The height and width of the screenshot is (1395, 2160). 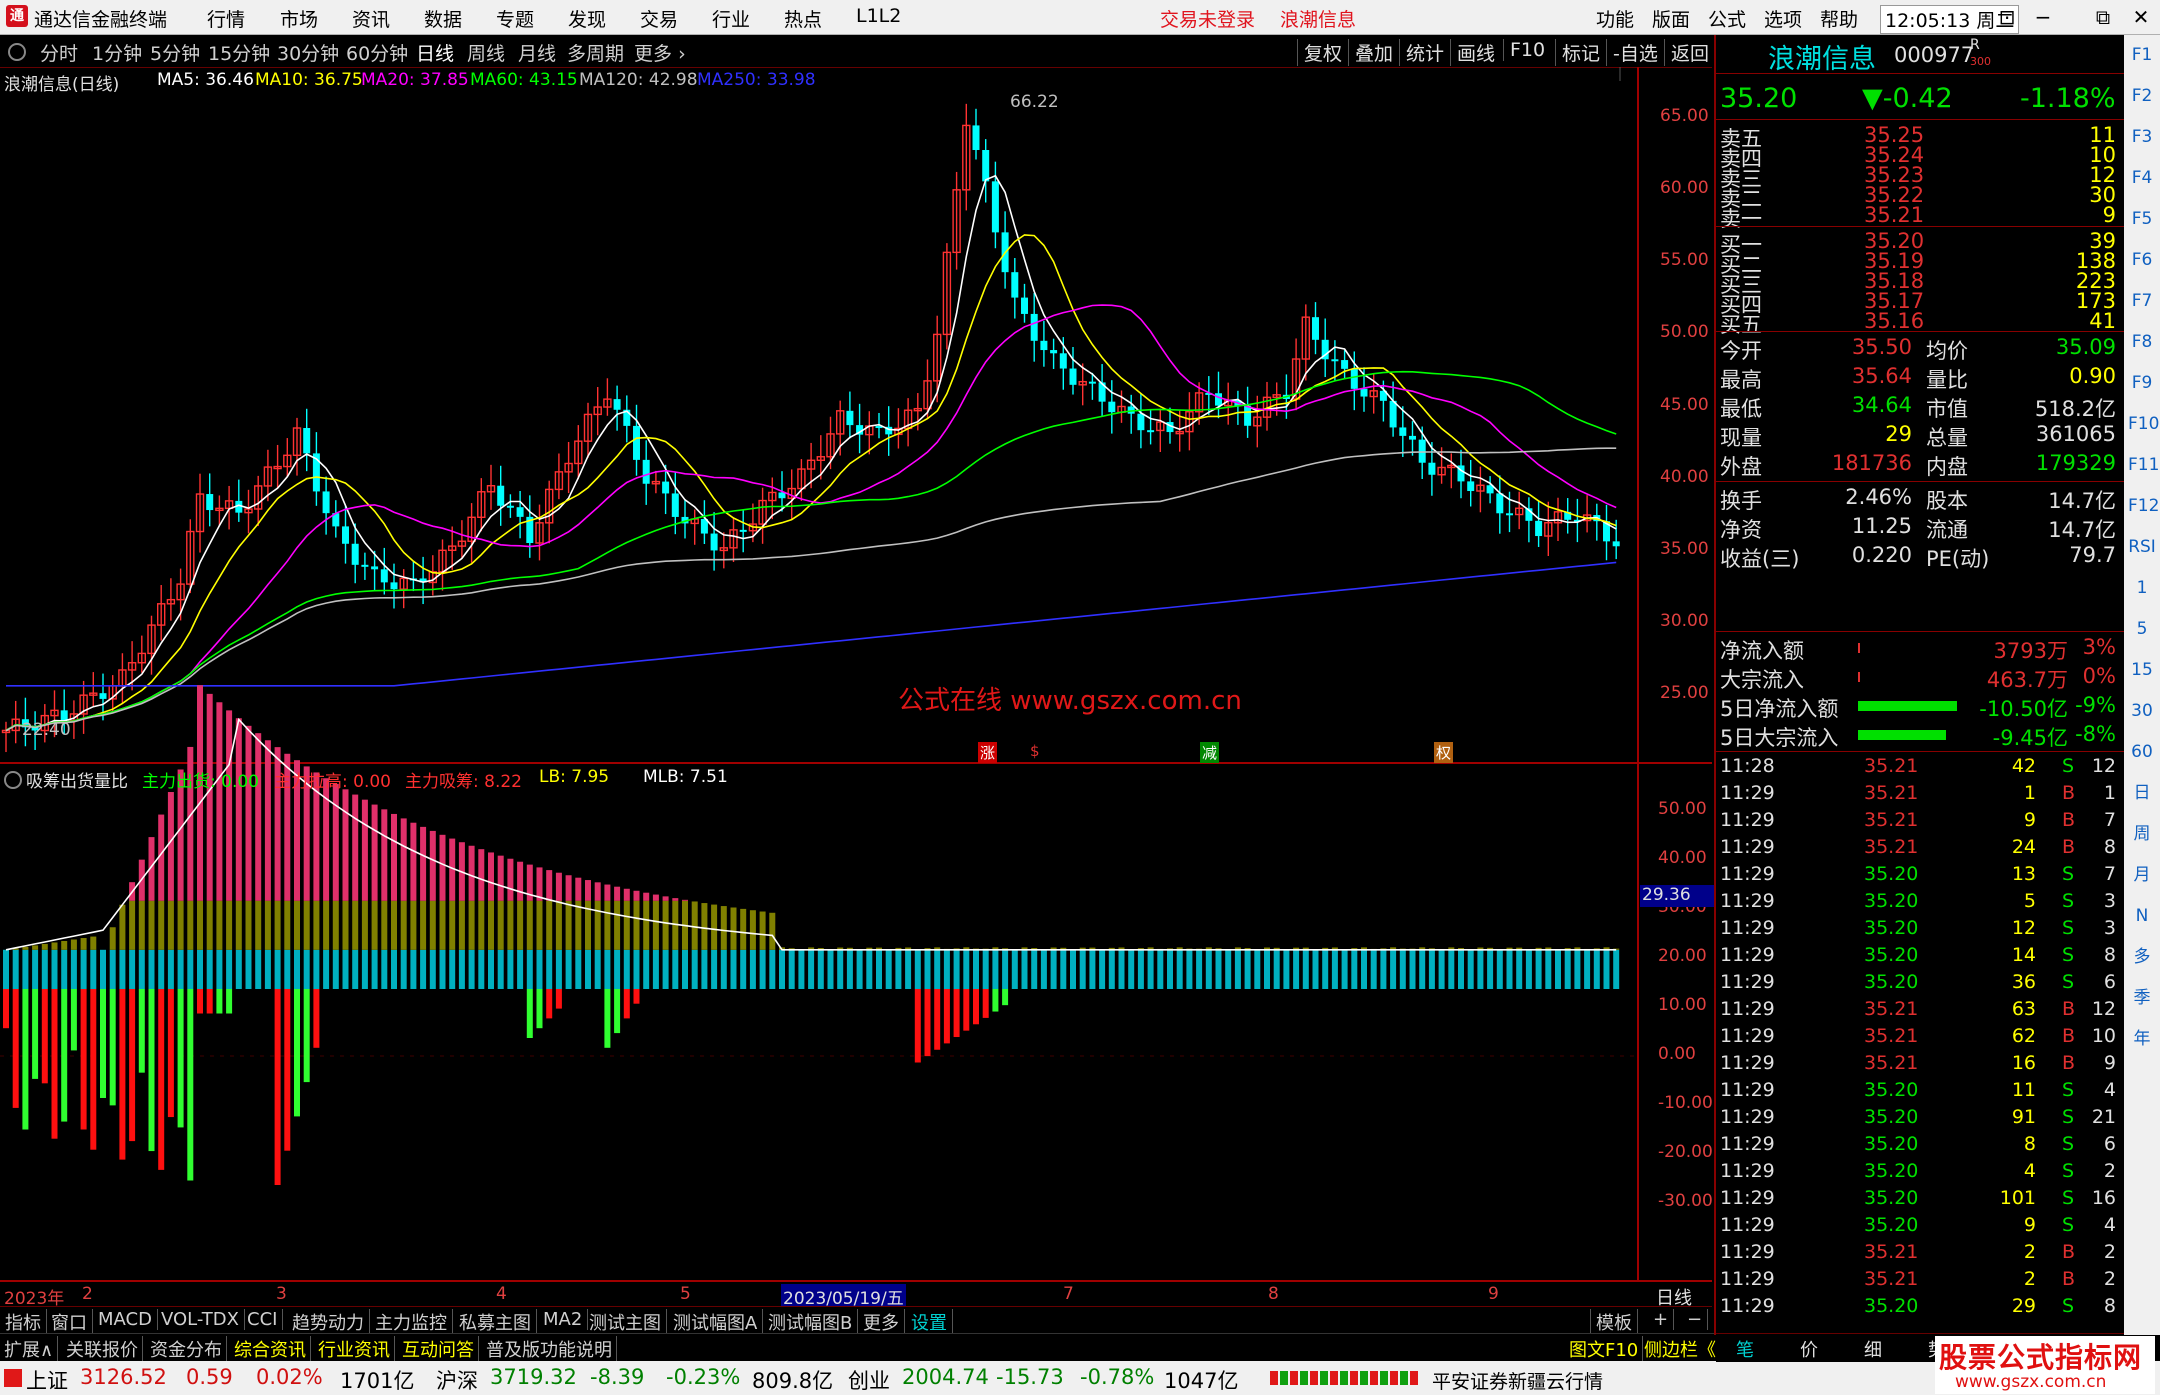 I want to click on tab-indicator: 指标, so click(x=23, y=1322).